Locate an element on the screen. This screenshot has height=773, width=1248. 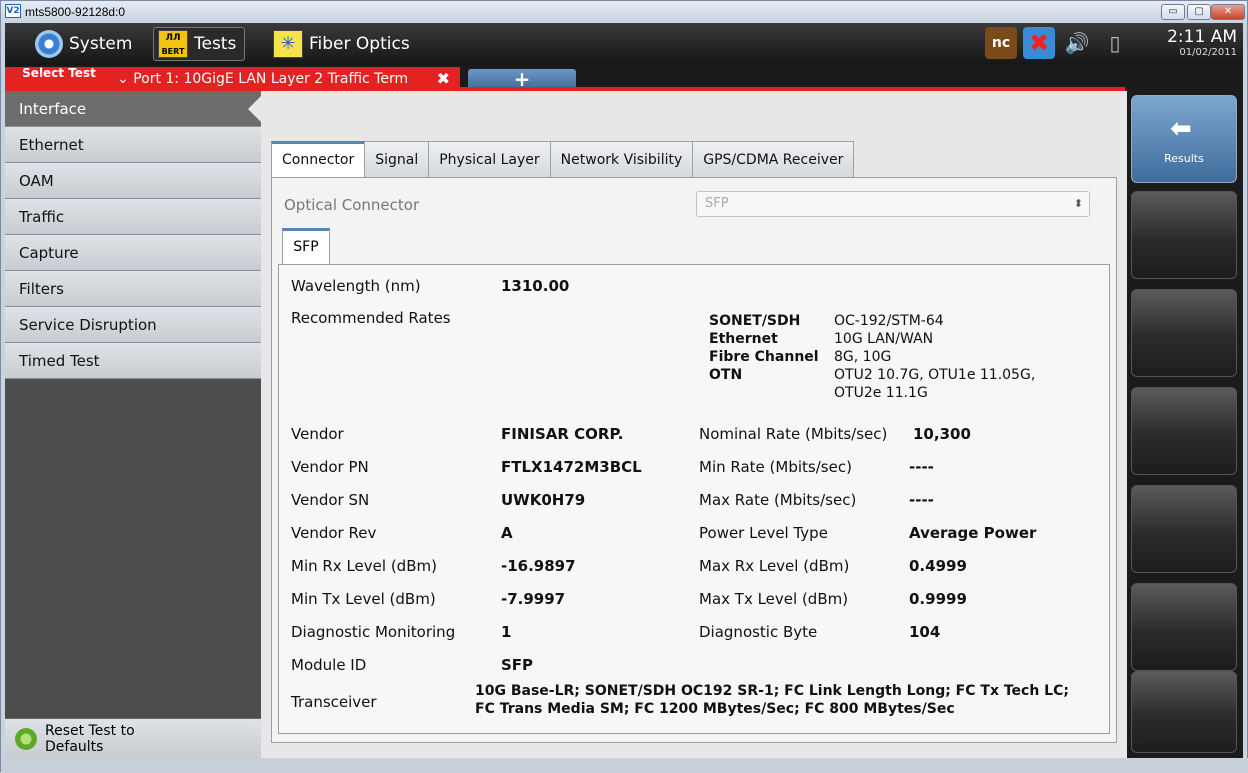
vendor-rev-label: Vendor Rev is located at coordinates (334, 533).